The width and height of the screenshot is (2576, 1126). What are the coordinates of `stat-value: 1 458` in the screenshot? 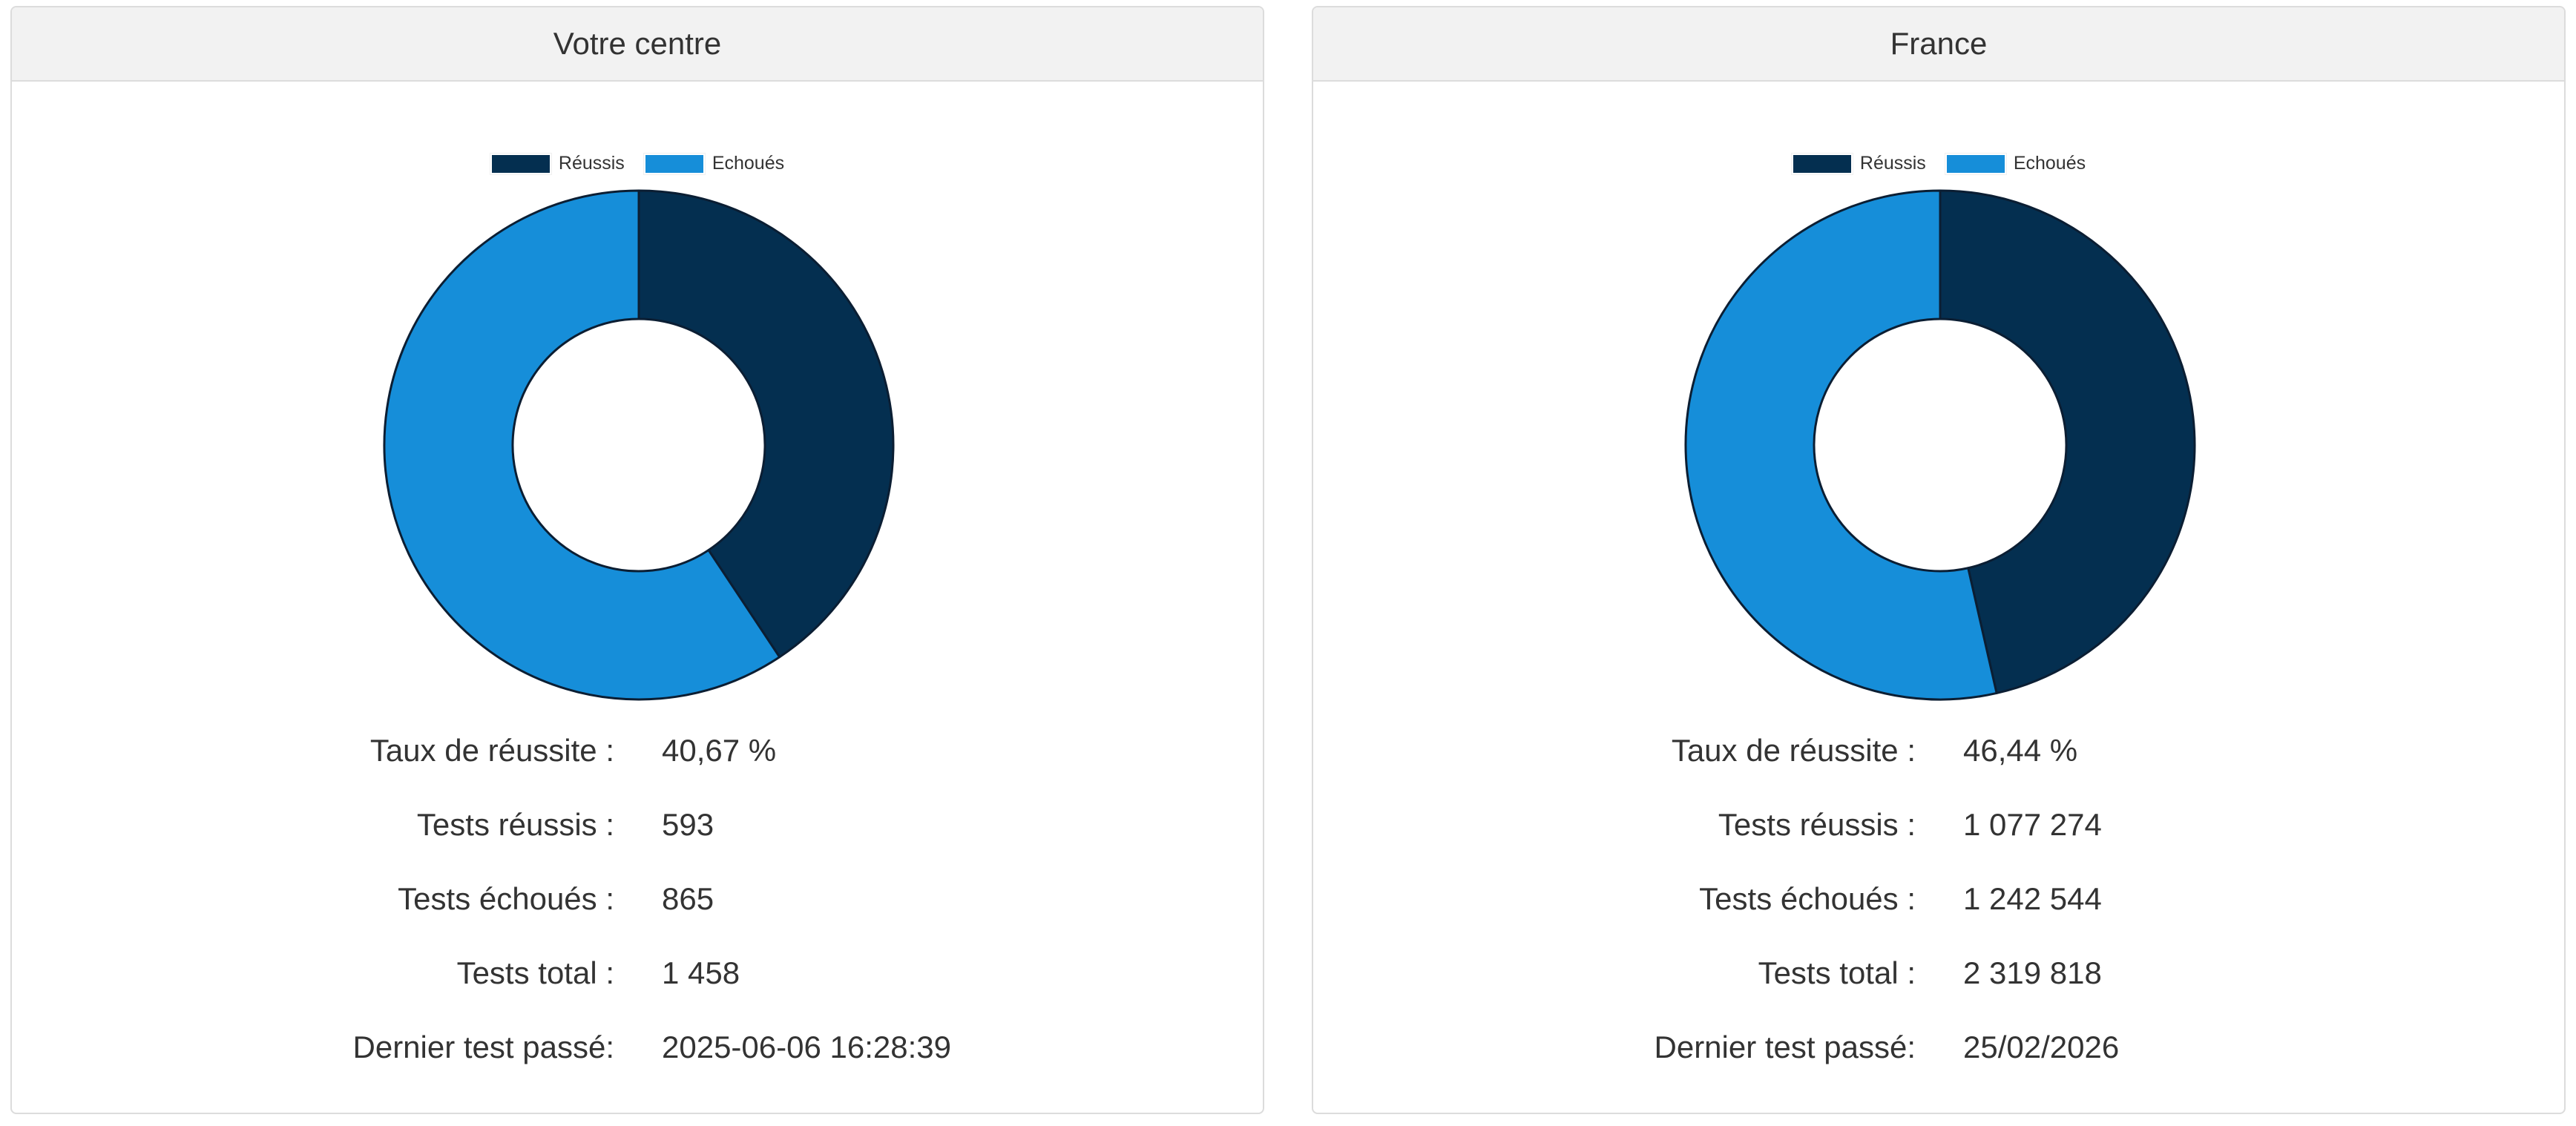 It's located at (701, 972).